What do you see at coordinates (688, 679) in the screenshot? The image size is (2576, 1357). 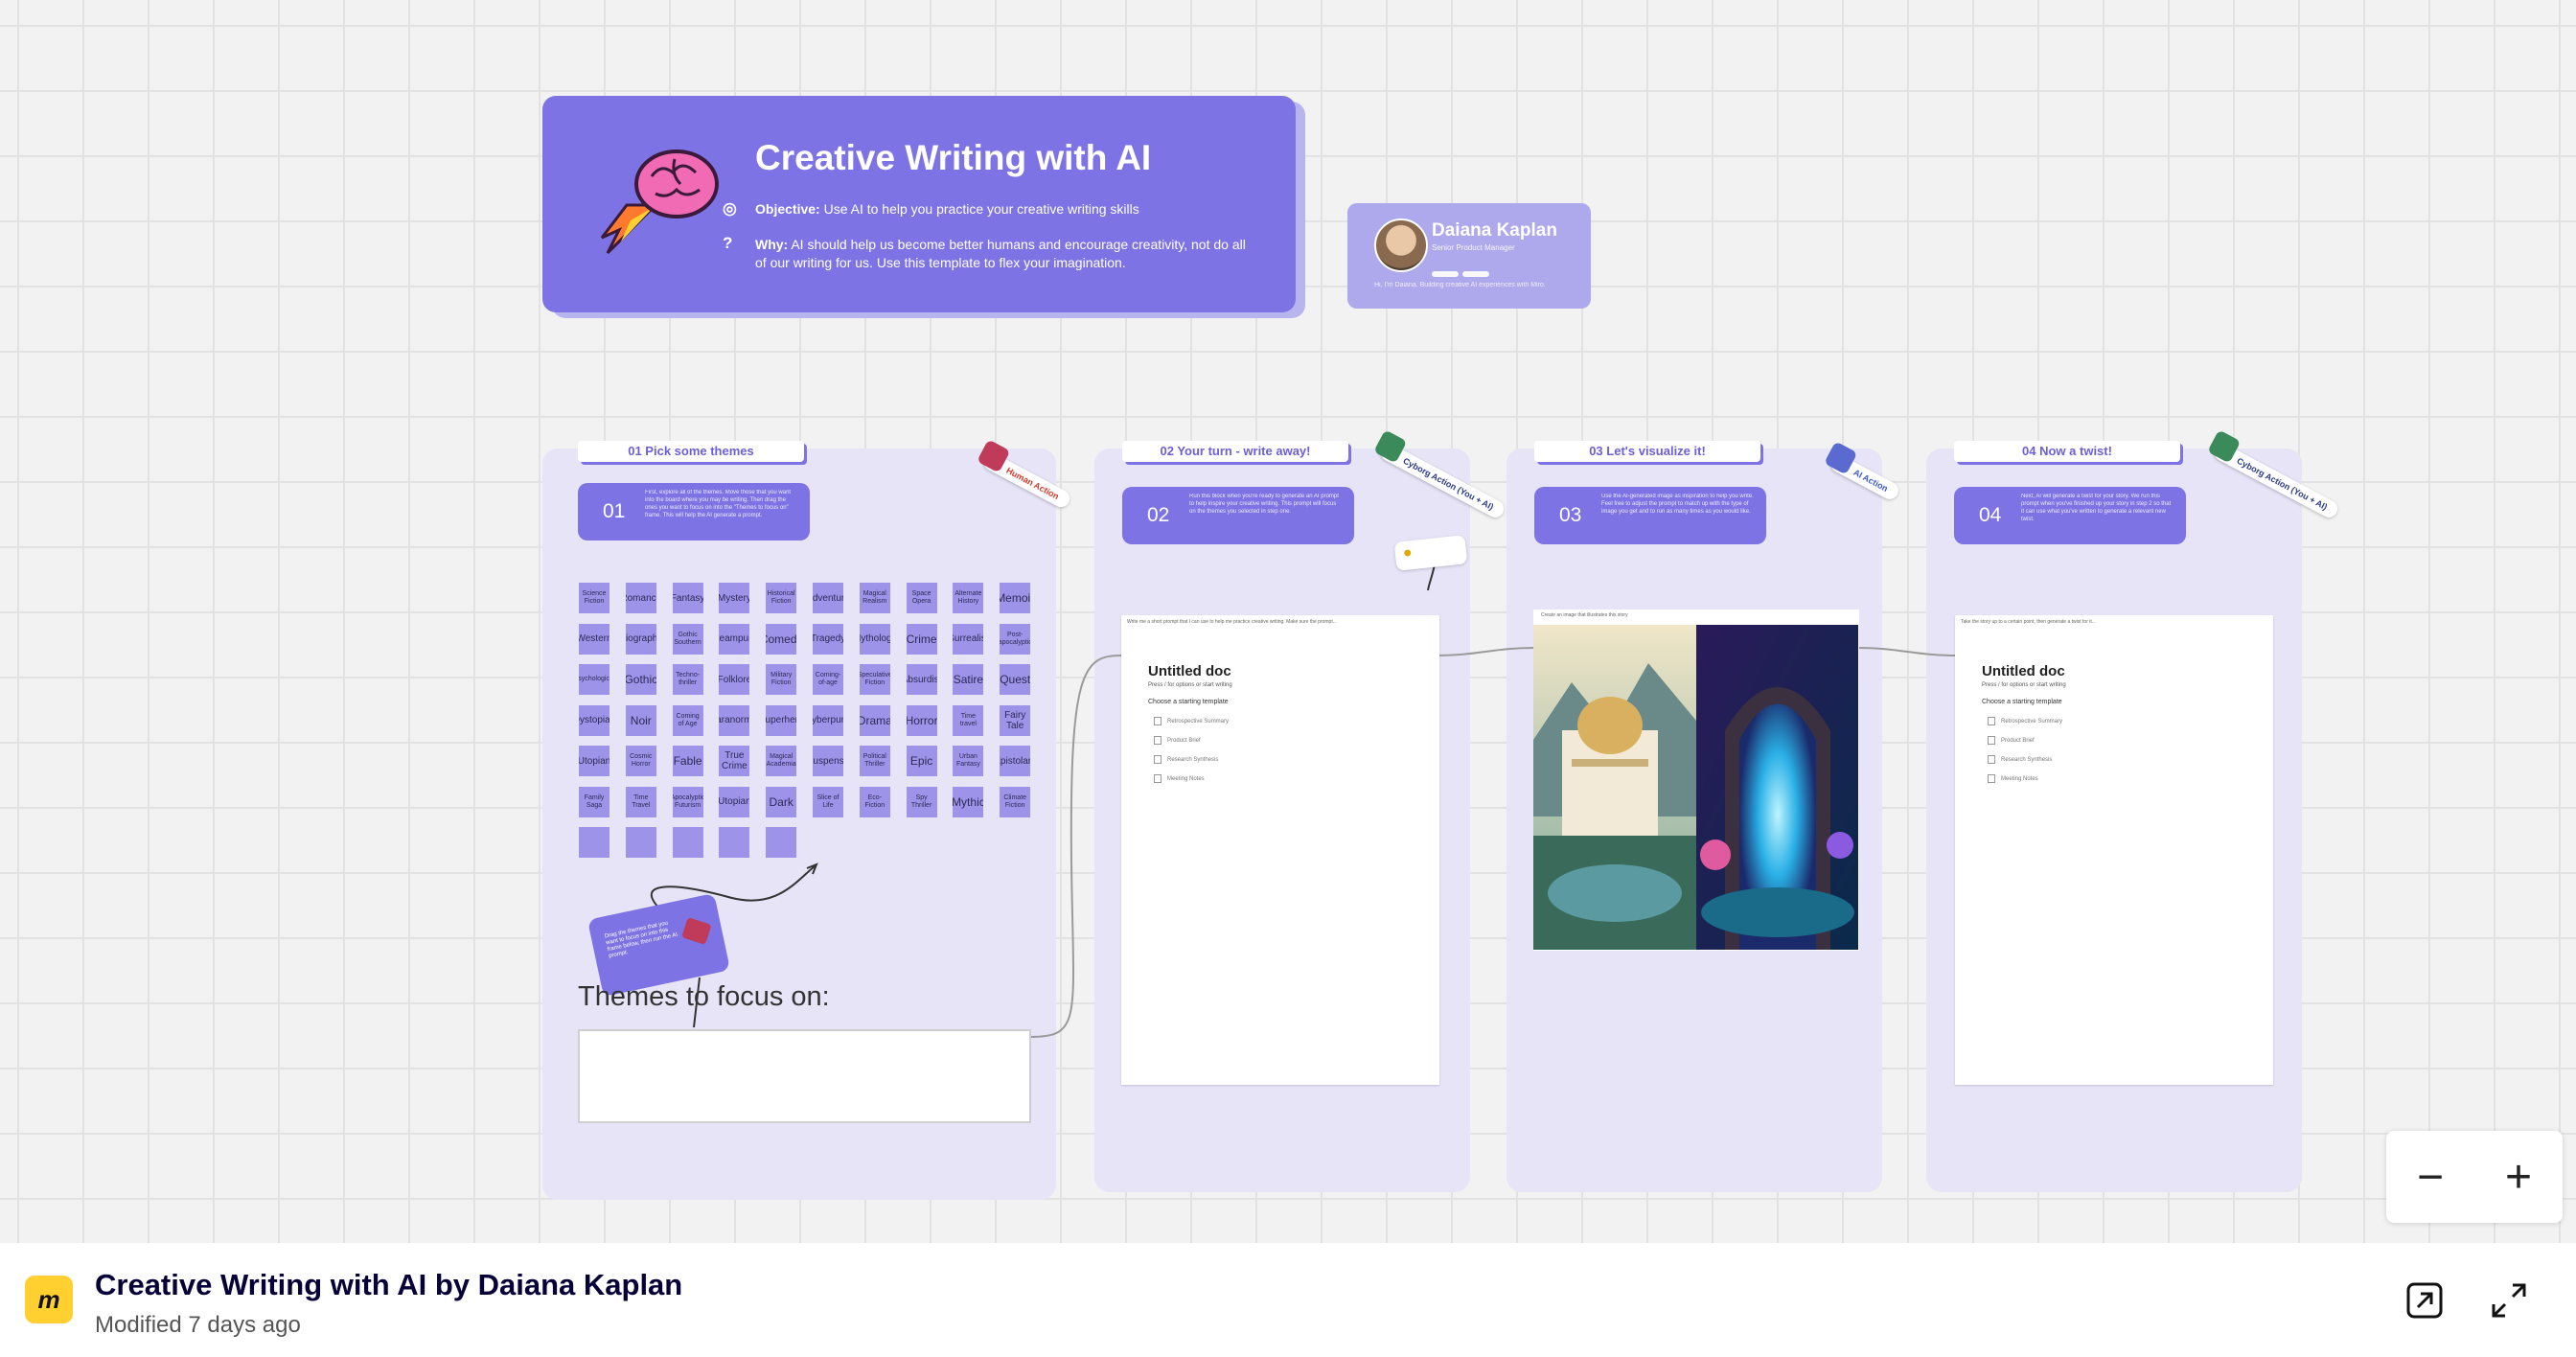 I see `theme-sticky-note: Techno-thriller` at bounding box center [688, 679].